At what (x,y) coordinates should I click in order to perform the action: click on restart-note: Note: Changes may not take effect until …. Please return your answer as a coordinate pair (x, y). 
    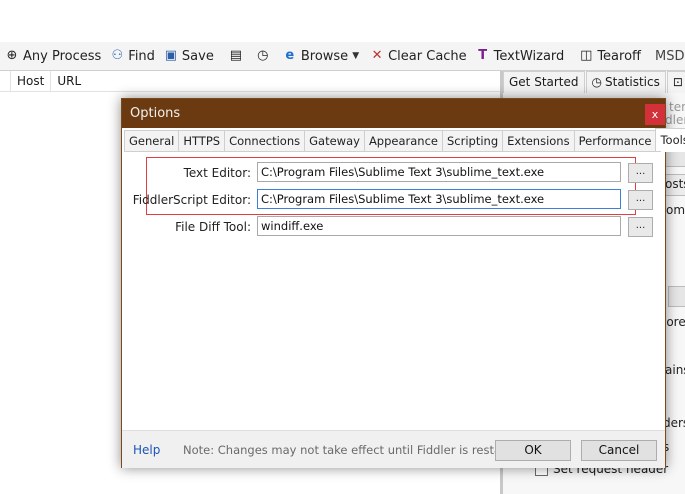
    Looking at the image, I should click on (356, 450).